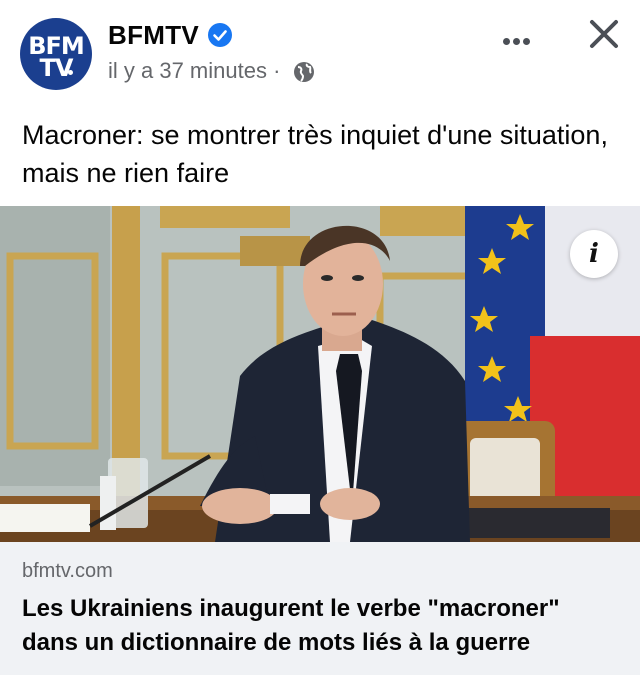 The height and width of the screenshot is (675, 640). What do you see at coordinates (187, 70) in the screenshot?
I see `post-timestamp: il y a 37 minutes` at bounding box center [187, 70].